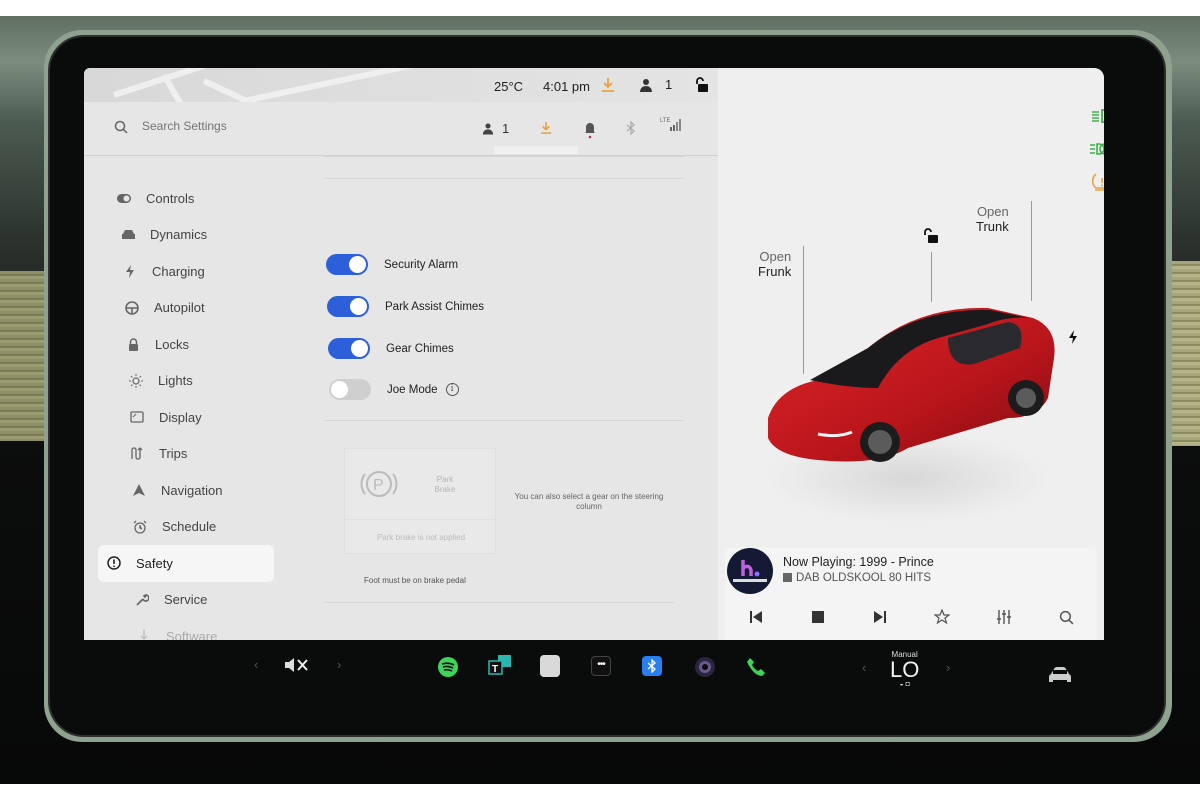  I want to click on sidebar-item-label: Lights, so click(175, 381).